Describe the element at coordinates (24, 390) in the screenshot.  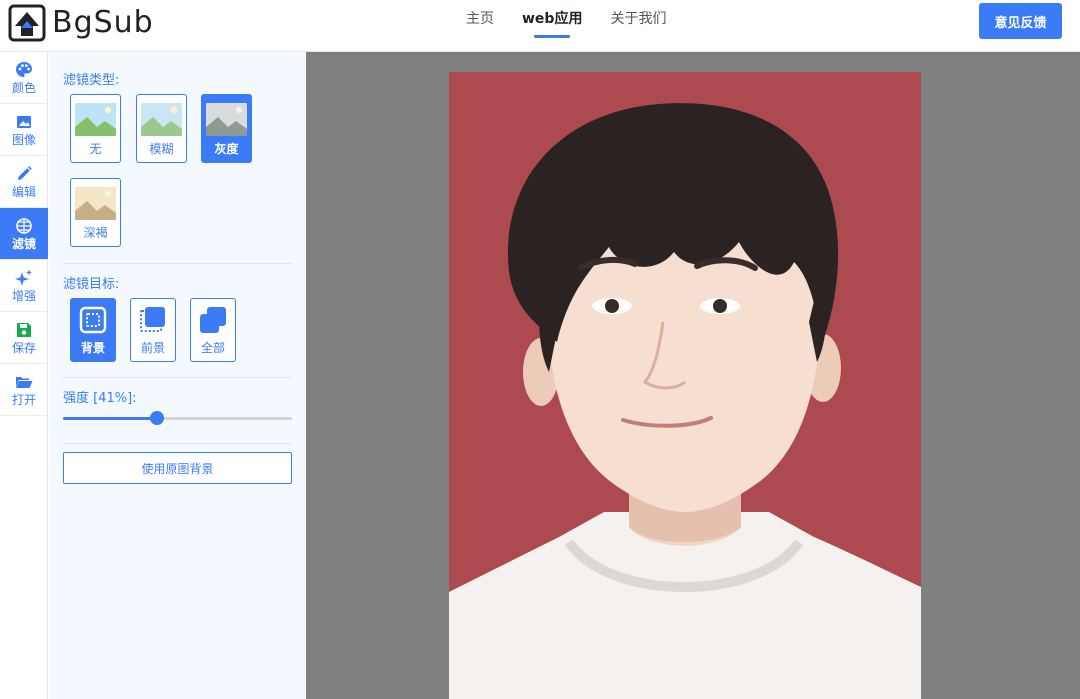
I see `rail-item-open: 打开` at that location.